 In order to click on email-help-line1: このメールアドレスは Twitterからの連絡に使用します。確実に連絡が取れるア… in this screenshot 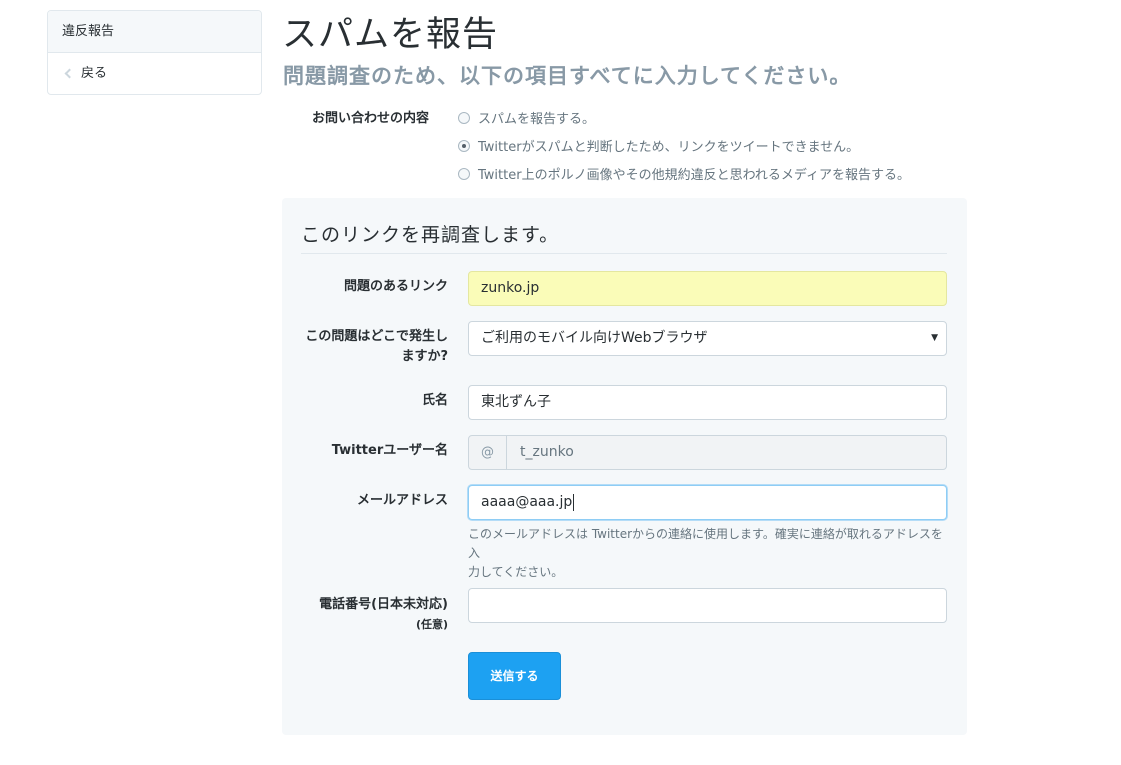, I will do `click(705, 543)`.